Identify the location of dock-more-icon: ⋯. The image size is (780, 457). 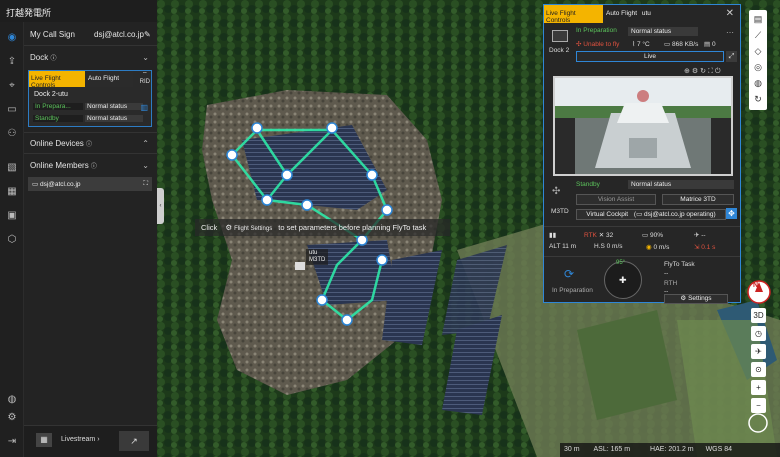
(730, 32).